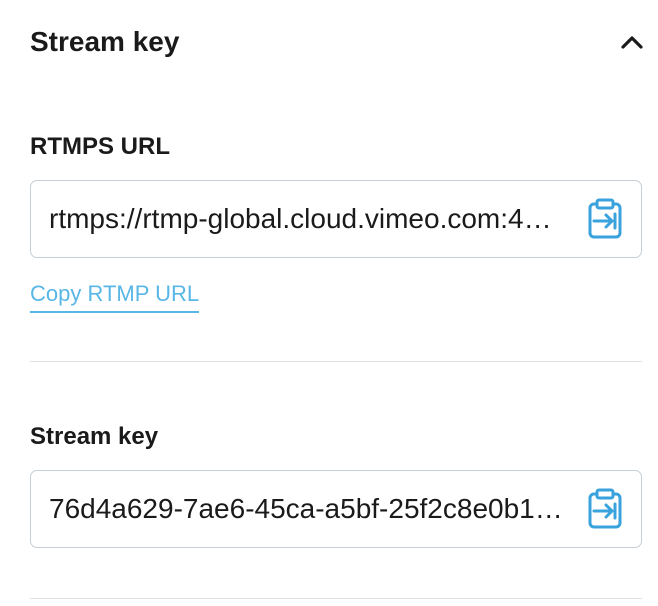  I want to click on section-title: Stream key, so click(105, 41).